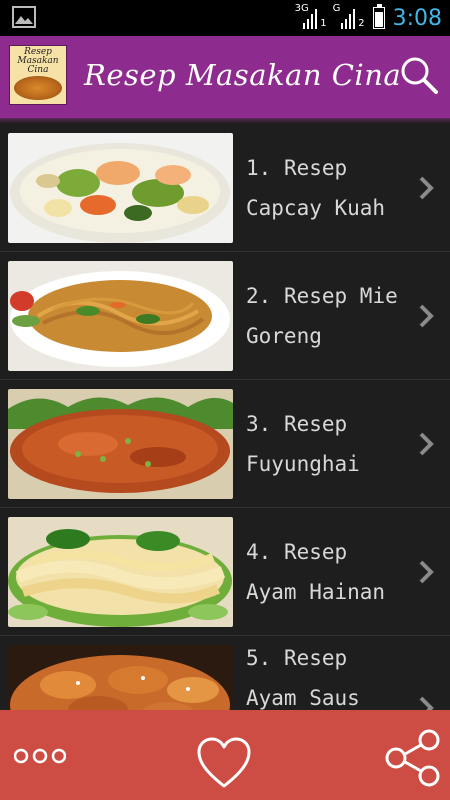 Image resolution: width=450 pixels, height=800 pixels. I want to click on signal2-label: G, so click(336, 8).